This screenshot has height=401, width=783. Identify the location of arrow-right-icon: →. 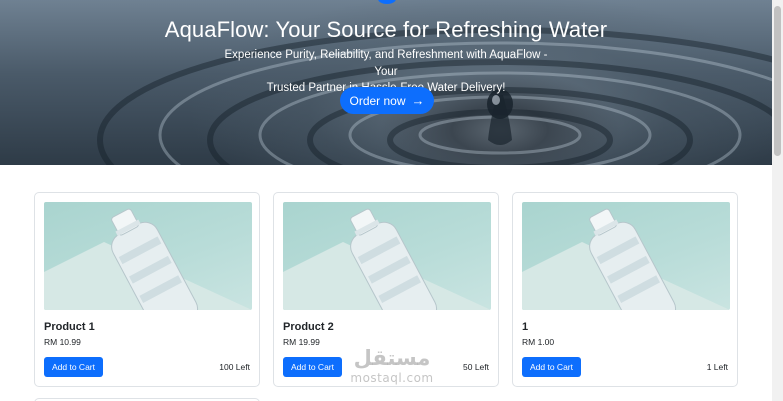
(418, 100).